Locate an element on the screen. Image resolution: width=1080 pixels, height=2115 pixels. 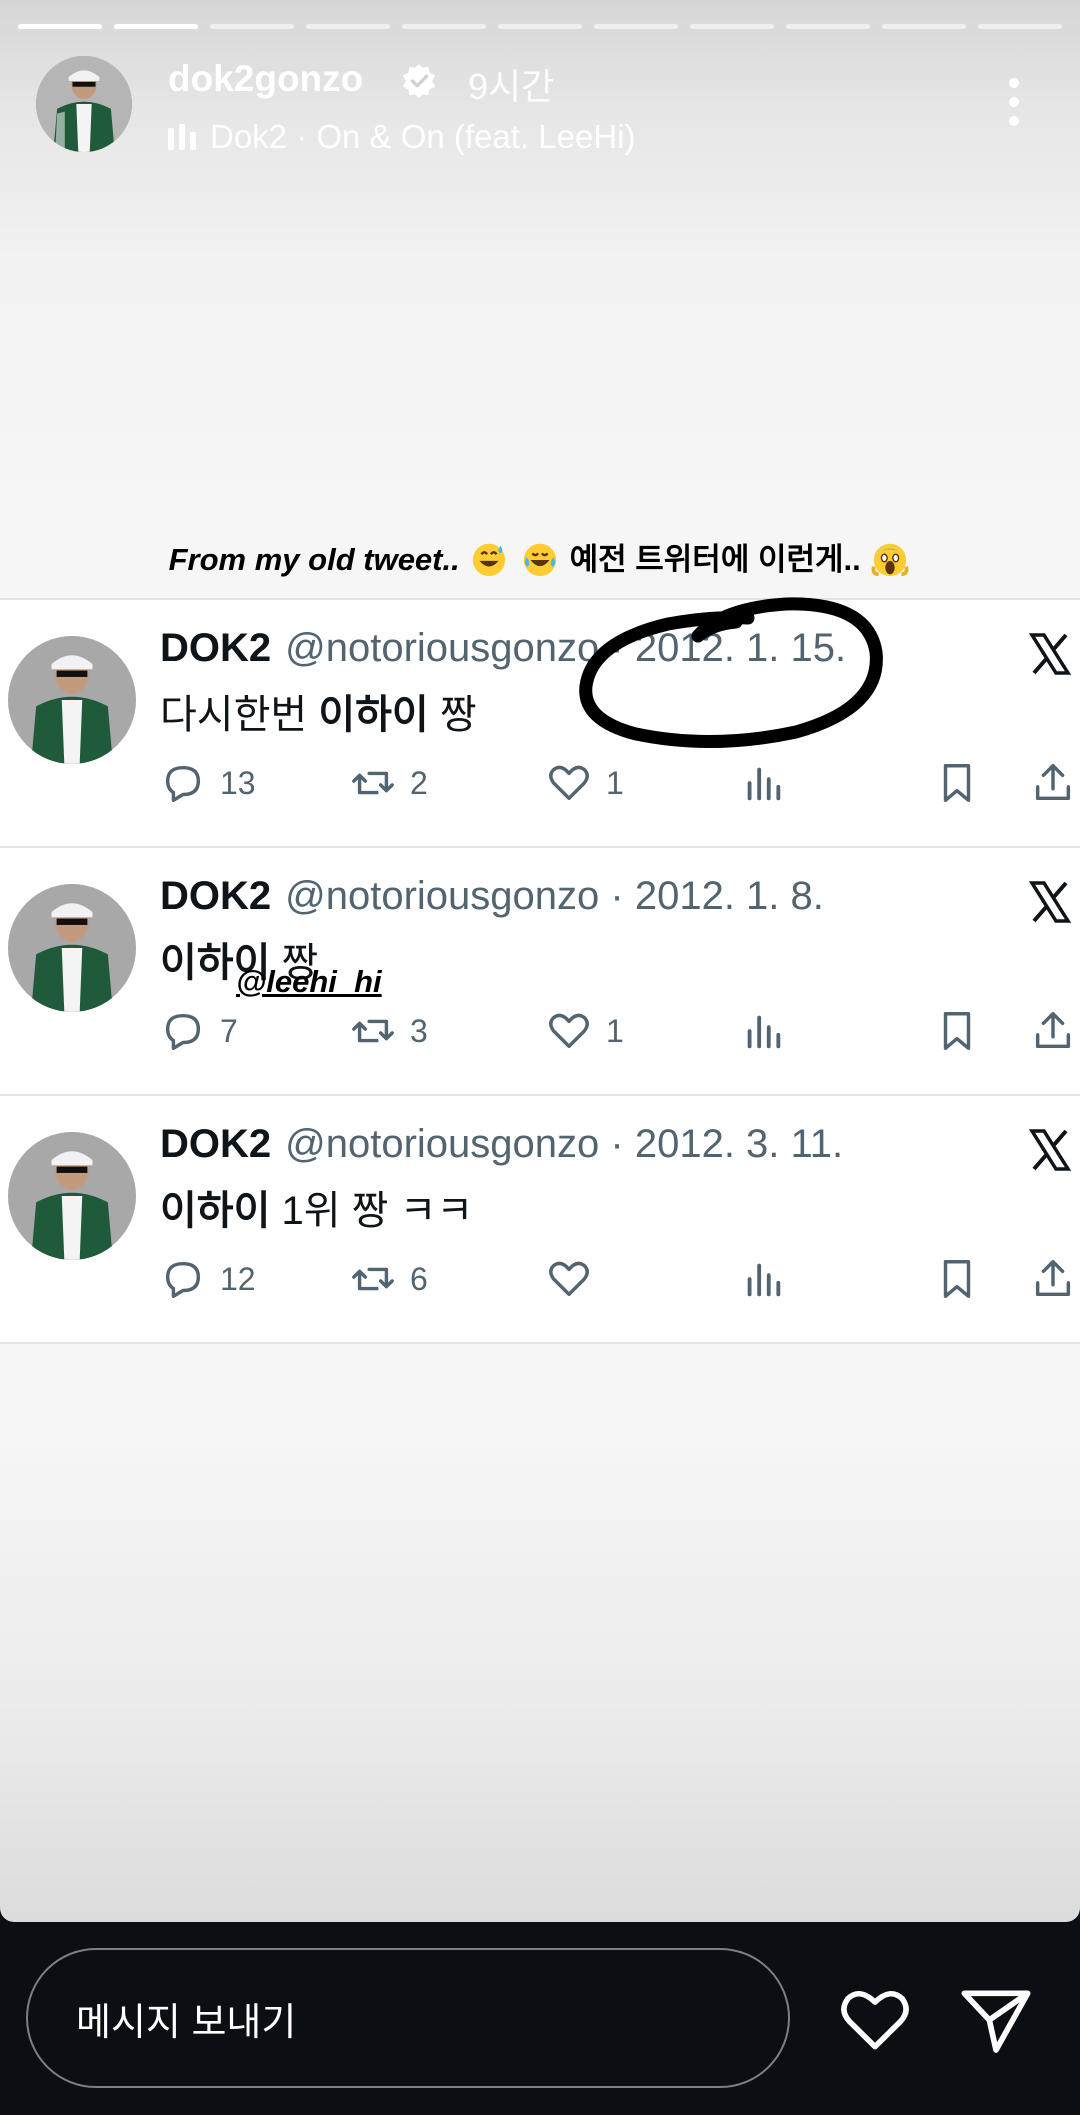
retweet-button: 3 is located at coordinates (389, 1031).